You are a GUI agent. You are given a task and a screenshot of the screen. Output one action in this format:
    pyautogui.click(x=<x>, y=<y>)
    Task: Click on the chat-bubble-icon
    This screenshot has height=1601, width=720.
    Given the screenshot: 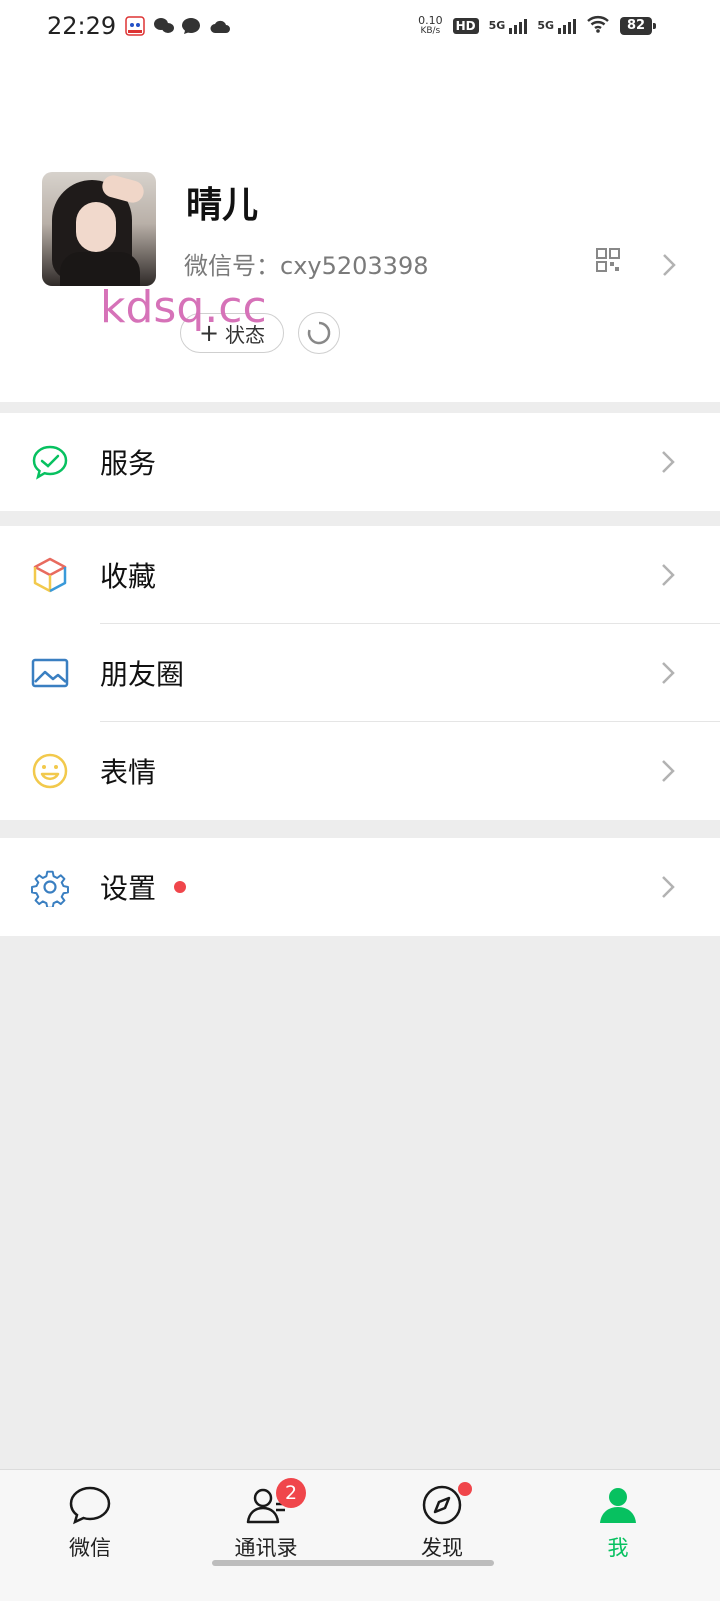 What is the action you would take?
    pyautogui.click(x=90, y=1505)
    